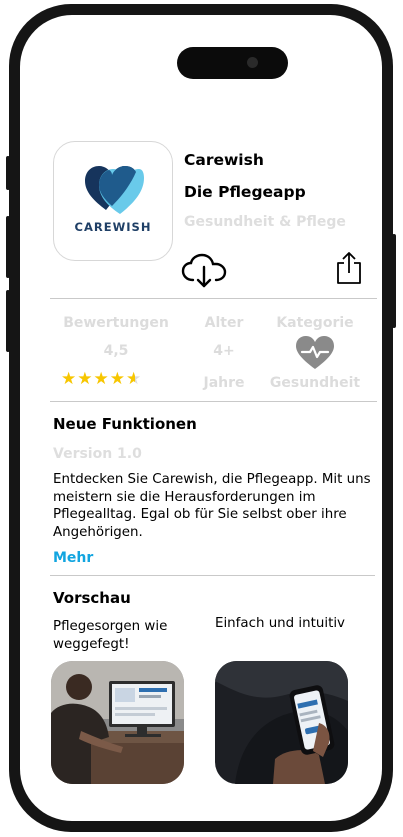 Image resolution: width=403 pixels, height=837 pixels. What do you see at coordinates (8, 173) in the screenshot?
I see `silent-switch` at bounding box center [8, 173].